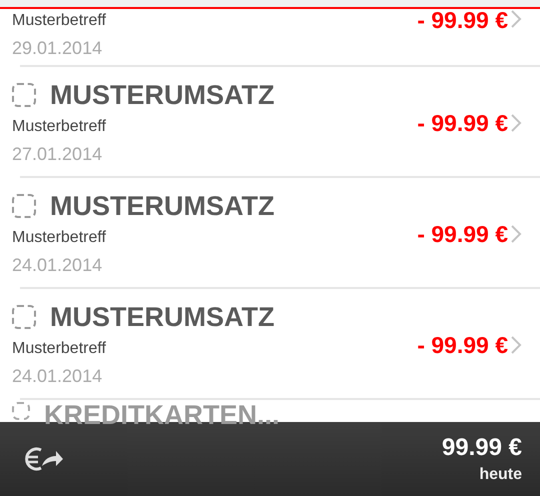 The image size is (540, 496). What do you see at coordinates (58, 48) in the screenshot?
I see `transaction-date: 29.01.2014` at bounding box center [58, 48].